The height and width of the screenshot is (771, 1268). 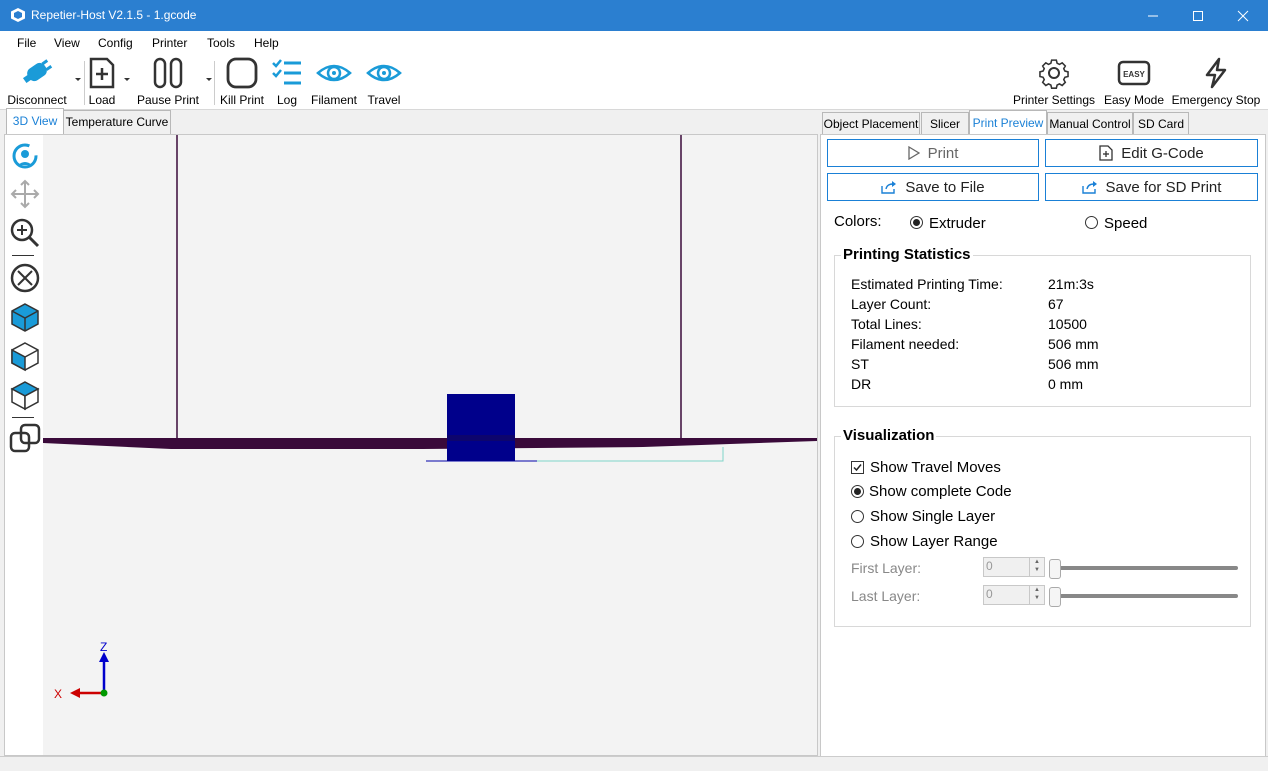 I want to click on menu-help: Help, so click(x=266, y=43).